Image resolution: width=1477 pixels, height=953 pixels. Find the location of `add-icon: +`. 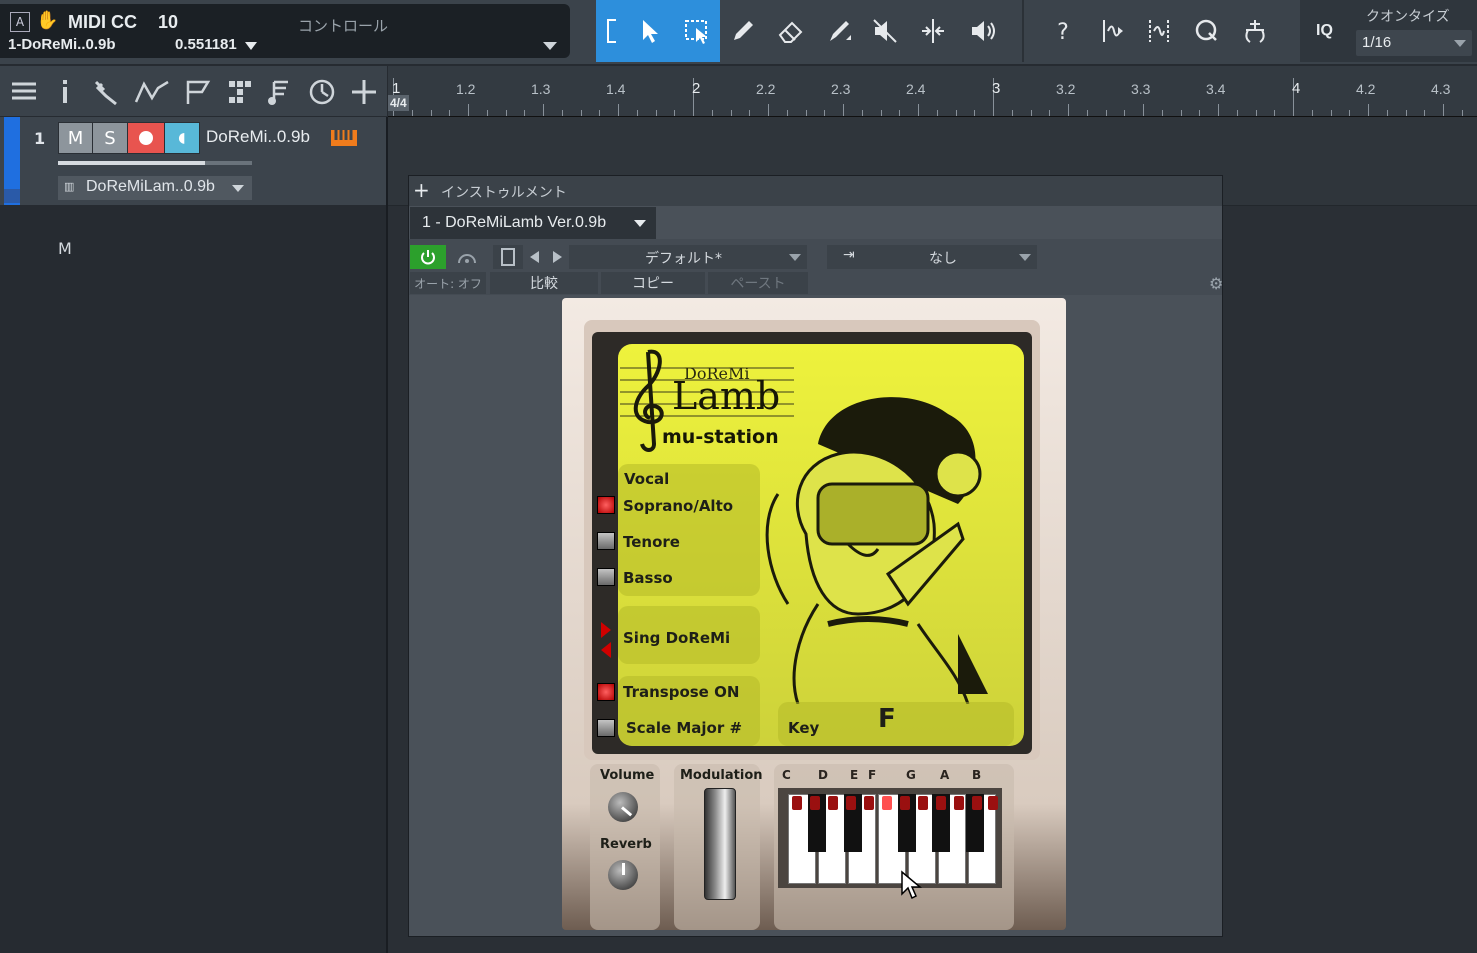

add-icon: + is located at coordinates (421, 190).